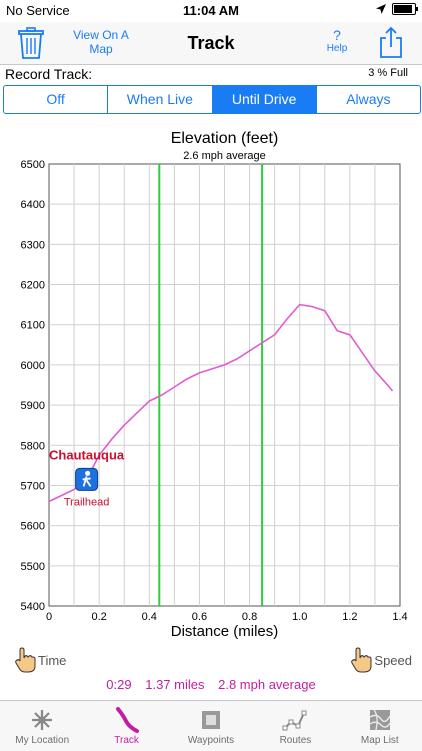 The image size is (422, 751). Describe the element at coordinates (224, 156) in the screenshot. I see `chart-subtitle: 2.6 mph average` at that location.